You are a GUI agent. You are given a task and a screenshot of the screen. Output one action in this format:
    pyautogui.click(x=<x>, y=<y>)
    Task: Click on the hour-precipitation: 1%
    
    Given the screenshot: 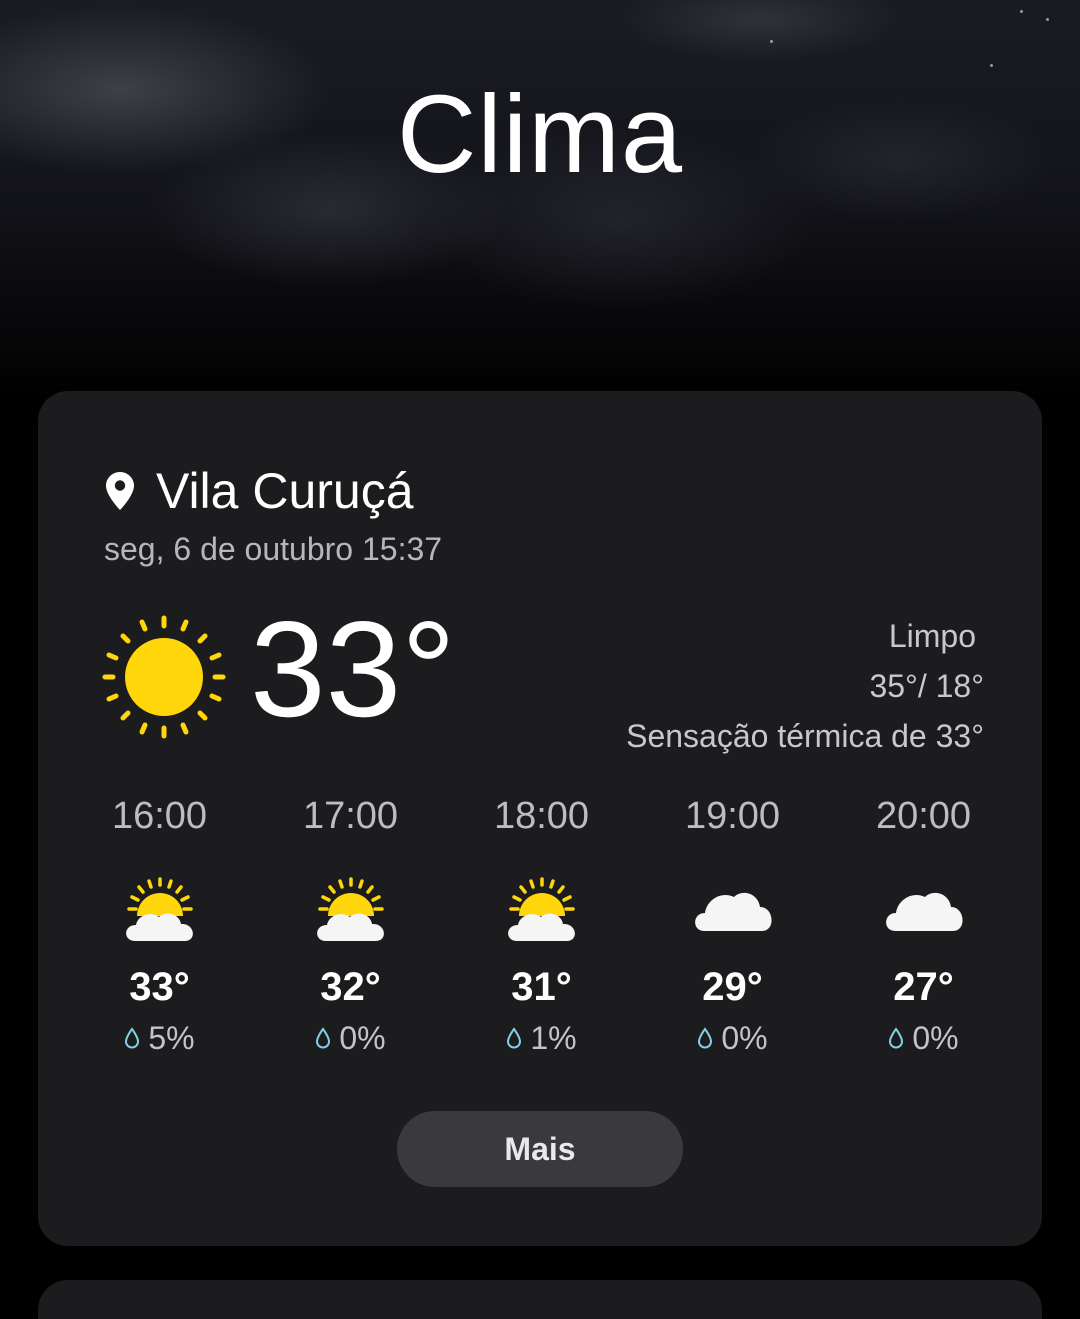 What is the action you would take?
    pyautogui.click(x=541, y=1038)
    